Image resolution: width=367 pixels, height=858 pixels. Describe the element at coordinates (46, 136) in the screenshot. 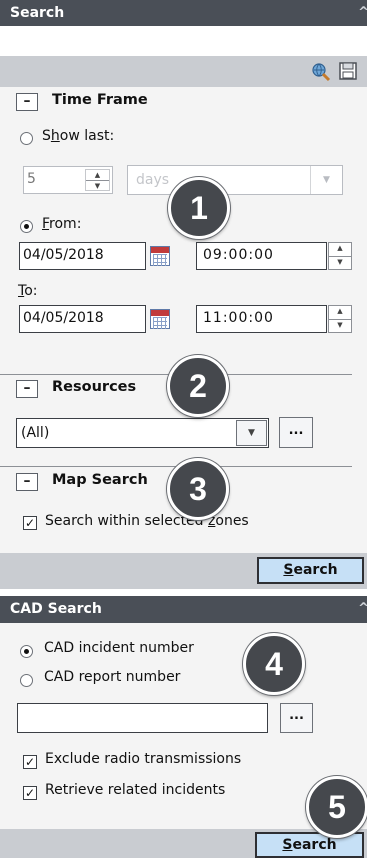

I see `show-last-label-prefix: S` at that location.